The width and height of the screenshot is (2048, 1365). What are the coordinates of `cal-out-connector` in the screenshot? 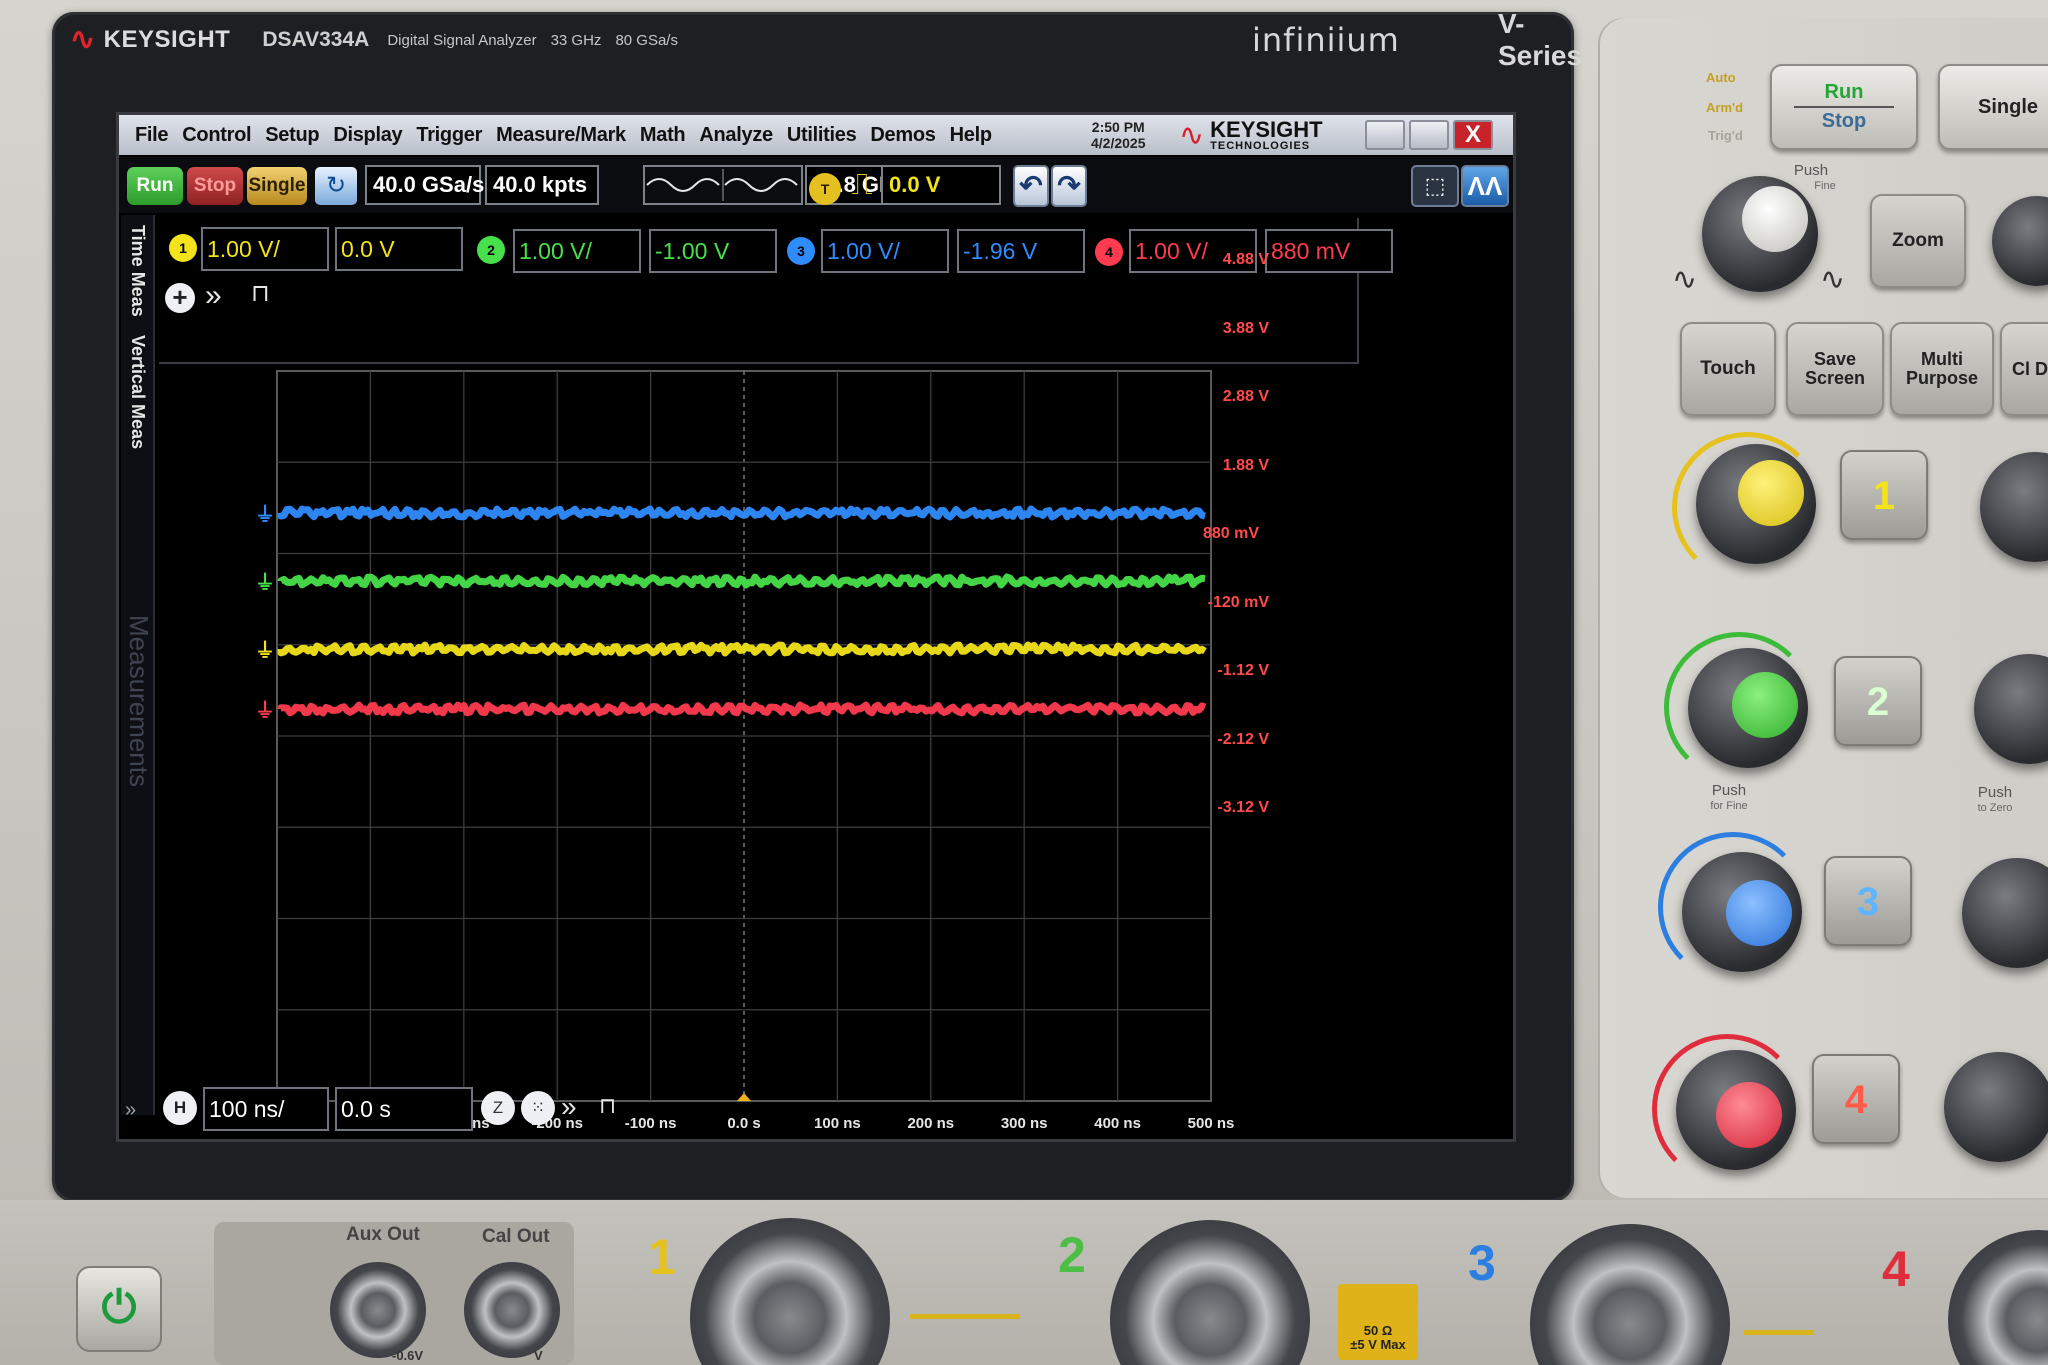 It's located at (512, 1310).